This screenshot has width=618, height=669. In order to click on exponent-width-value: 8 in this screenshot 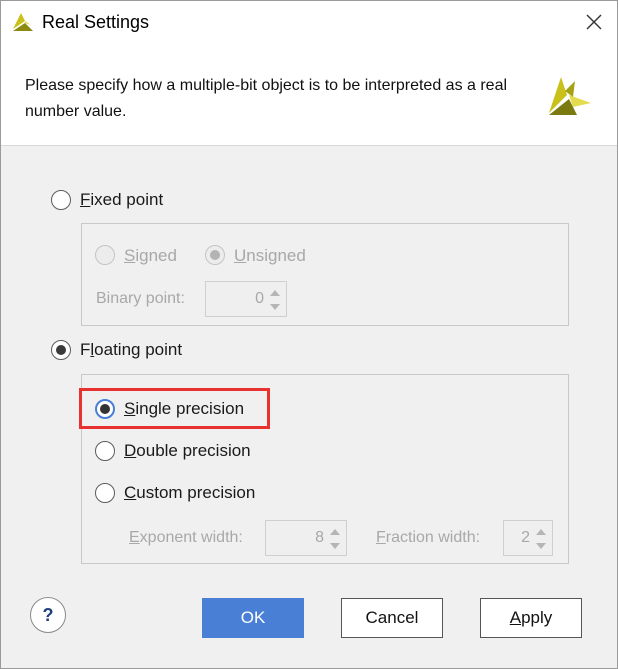, I will do `click(319, 537)`.